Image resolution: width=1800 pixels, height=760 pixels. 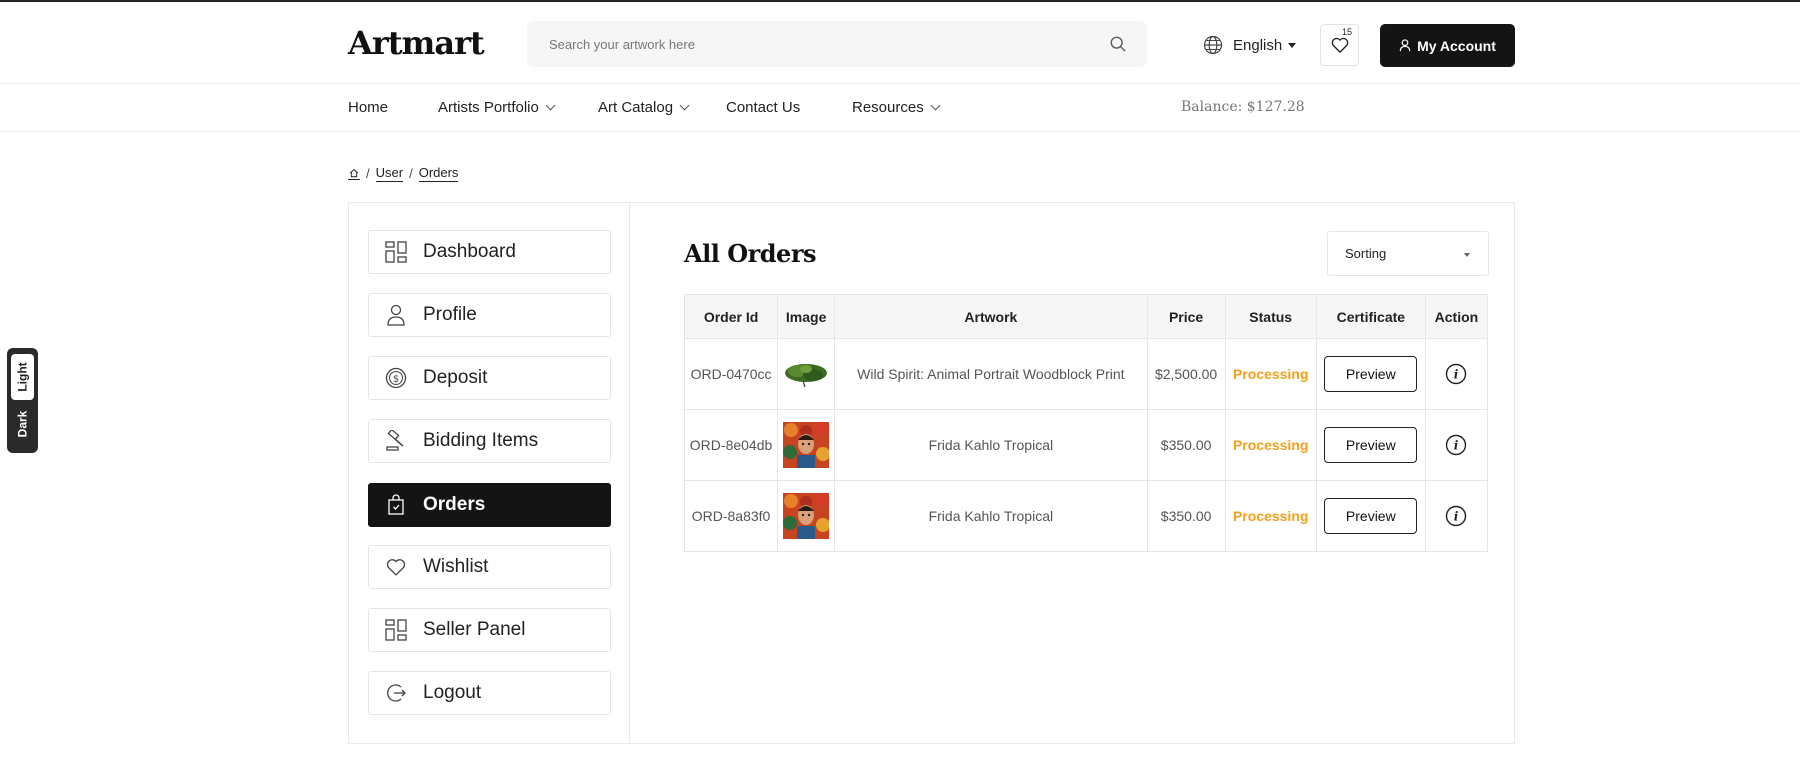 What do you see at coordinates (731, 374) in the screenshot?
I see `order-id: ORD-0470cc` at bounding box center [731, 374].